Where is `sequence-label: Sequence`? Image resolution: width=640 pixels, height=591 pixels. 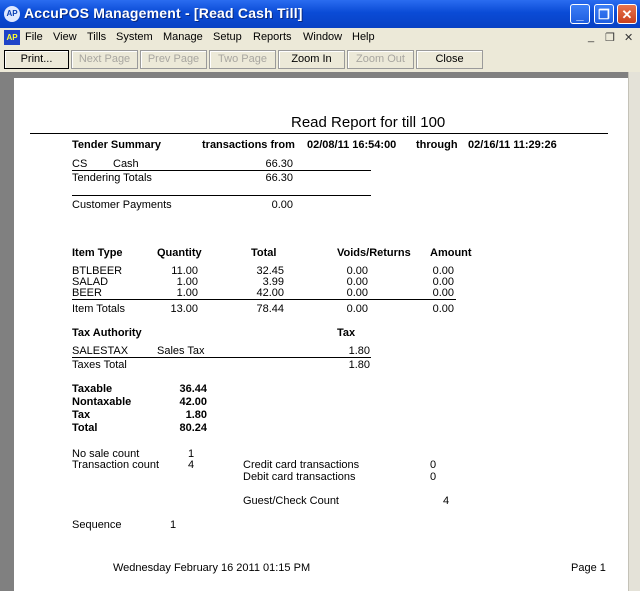
sequence-label: Sequence is located at coordinates (97, 525).